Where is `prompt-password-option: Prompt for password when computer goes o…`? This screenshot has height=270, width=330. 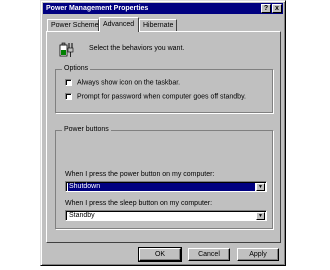
prompt-password-option: Prompt for password when computer goes o… is located at coordinates (155, 97).